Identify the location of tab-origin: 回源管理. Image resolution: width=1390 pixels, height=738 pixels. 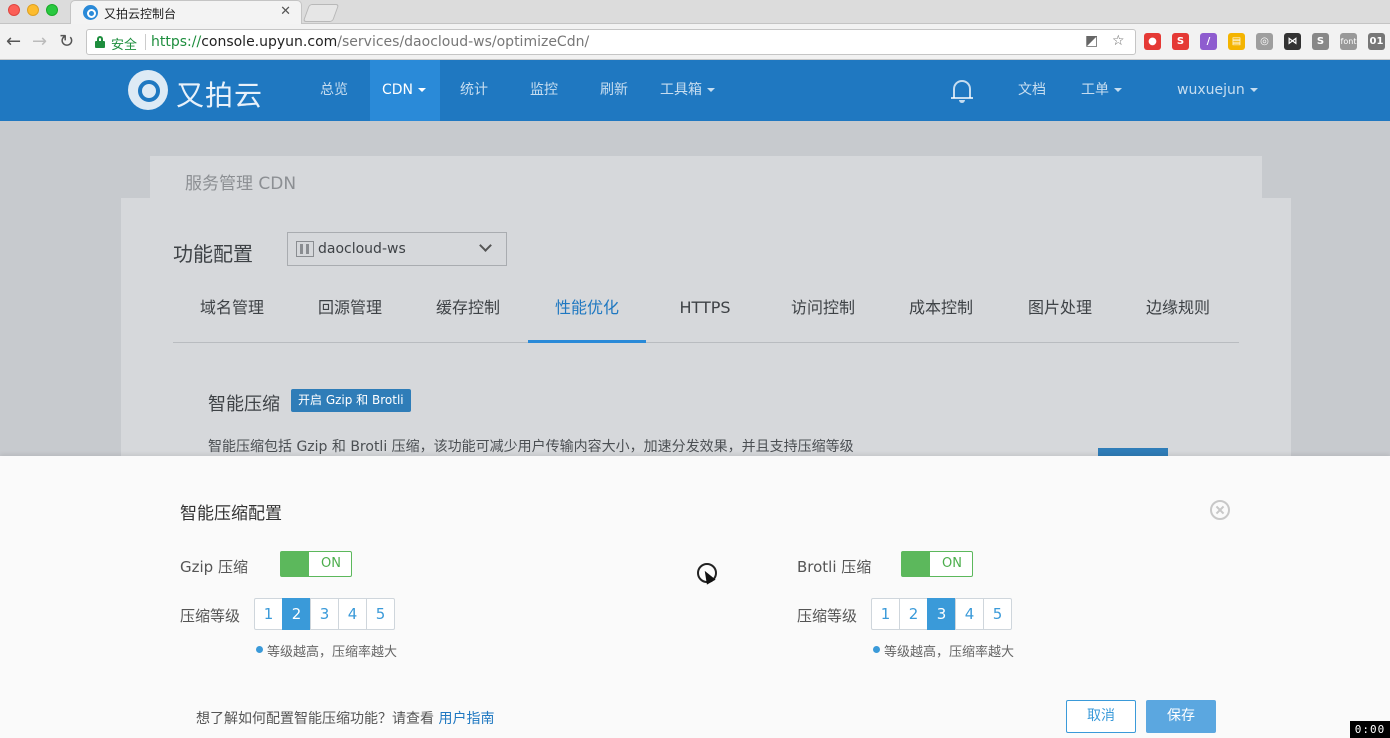
(350, 316).